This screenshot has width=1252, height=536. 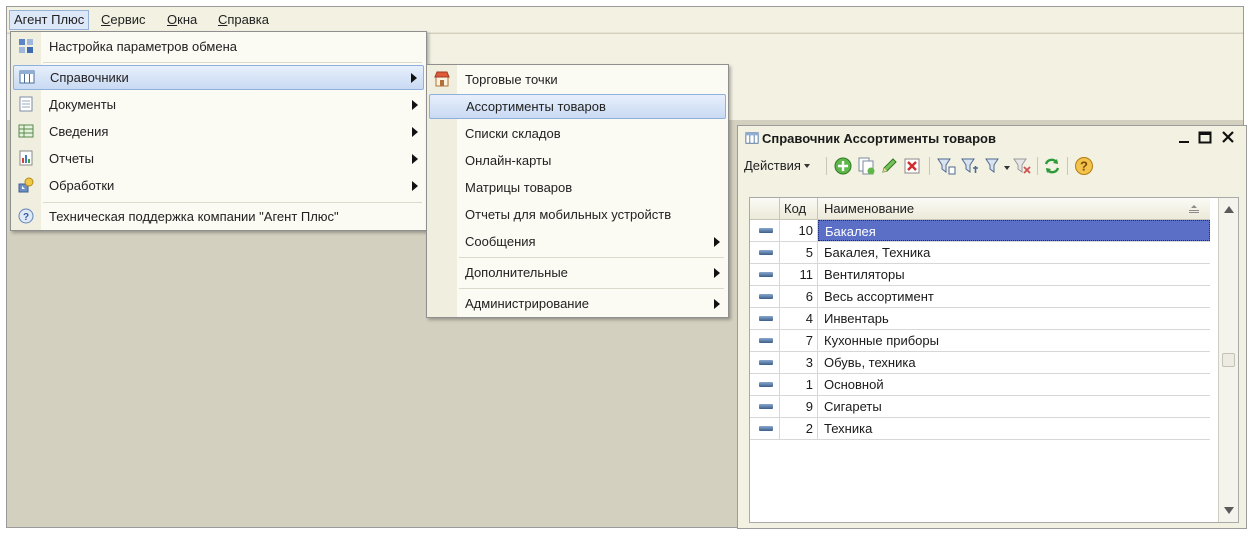 What do you see at coordinates (799, 406) in the screenshot?
I see `row-code: 9` at bounding box center [799, 406].